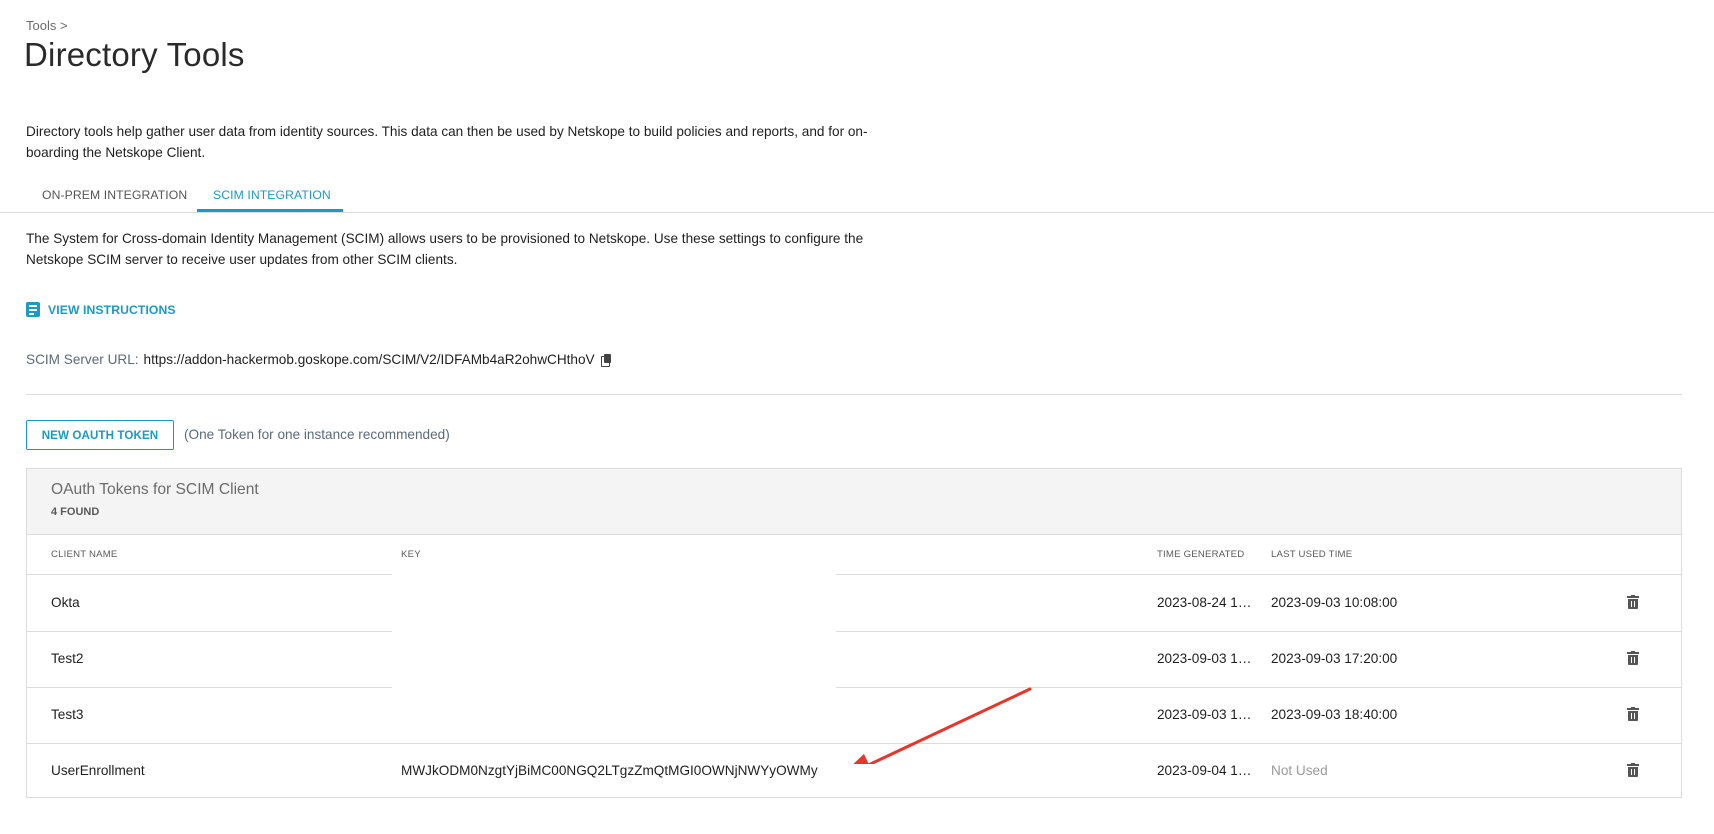 The image size is (1714, 834). Describe the element at coordinates (82, 359) in the screenshot. I see `scim-url-label: SCIM Server URL:` at that location.